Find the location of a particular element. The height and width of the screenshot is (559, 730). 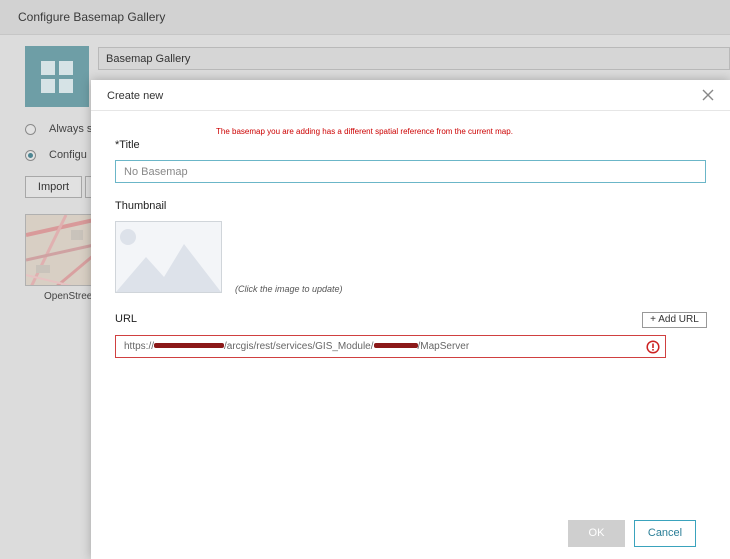

radio-always is located at coordinates (30, 129).